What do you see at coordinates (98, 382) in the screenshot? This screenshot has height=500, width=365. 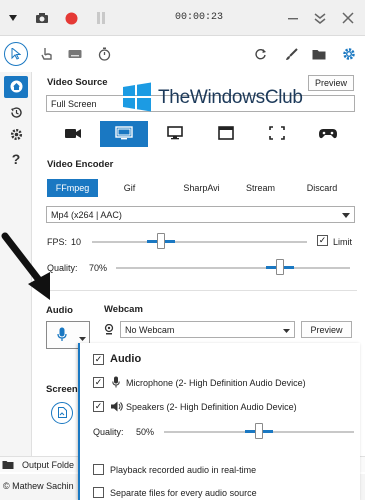 I see `microphone-checkbox: ✓` at bounding box center [98, 382].